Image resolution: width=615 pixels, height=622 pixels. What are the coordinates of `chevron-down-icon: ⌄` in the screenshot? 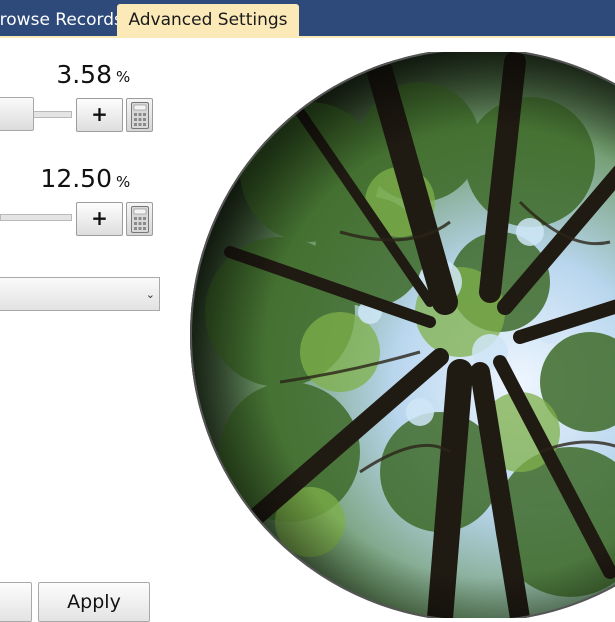 It's located at (150, 294).